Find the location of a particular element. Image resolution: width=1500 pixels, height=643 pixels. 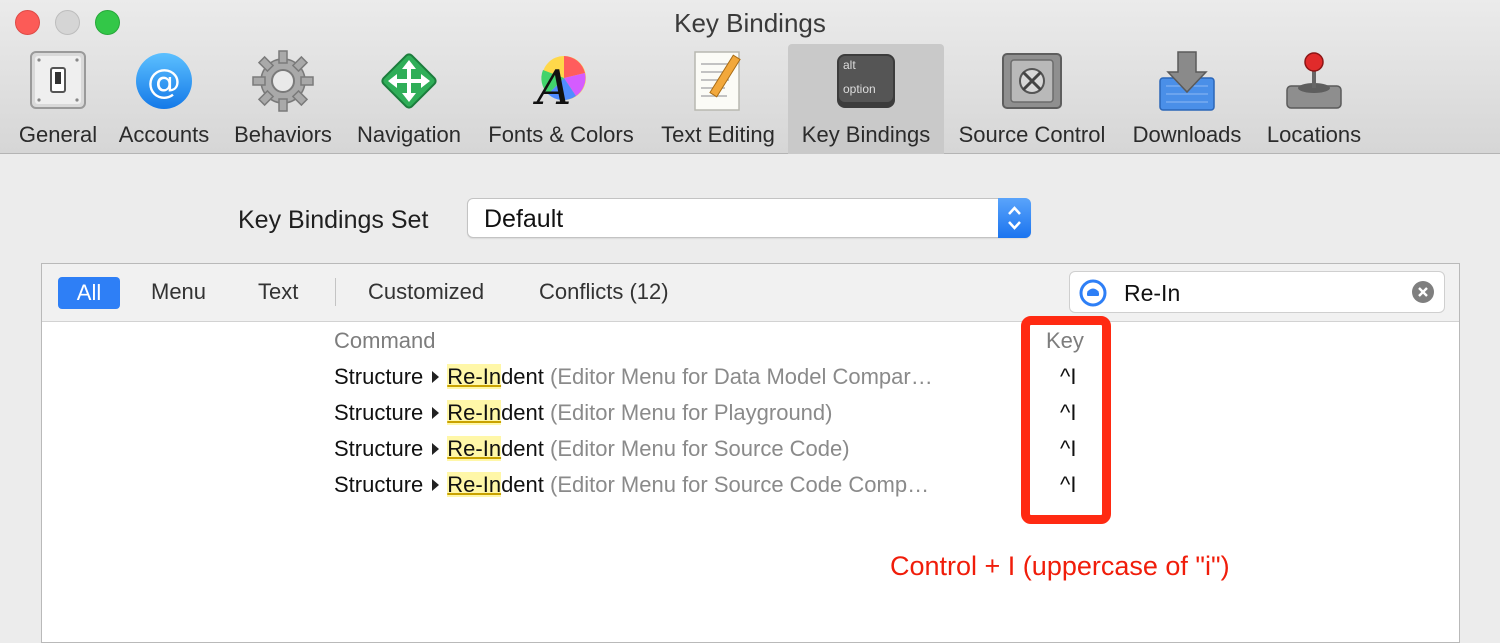

toolbar-tab-downloads: Downloads is located at coordinates (1187, 99).